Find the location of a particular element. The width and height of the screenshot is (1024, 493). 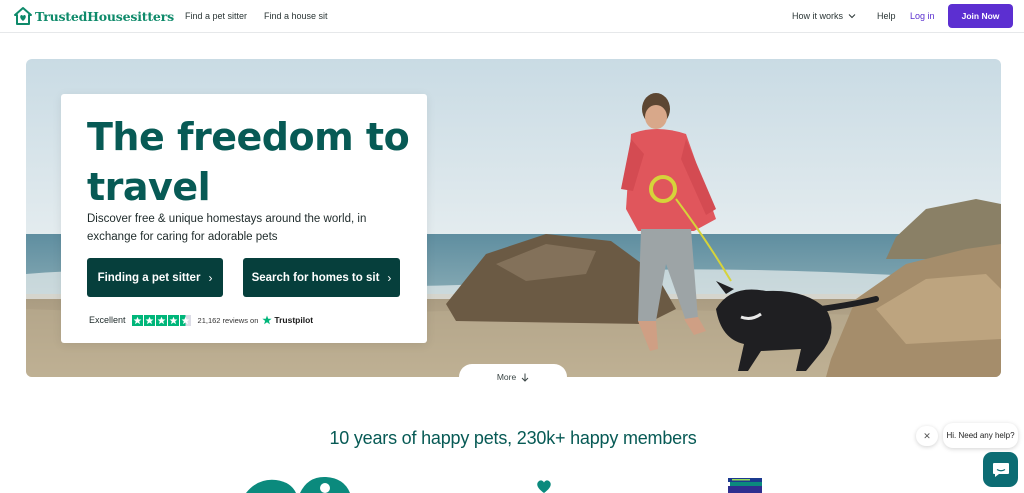

search-homes-button: Search for homes to sit › is located at coordinates (321, 277).